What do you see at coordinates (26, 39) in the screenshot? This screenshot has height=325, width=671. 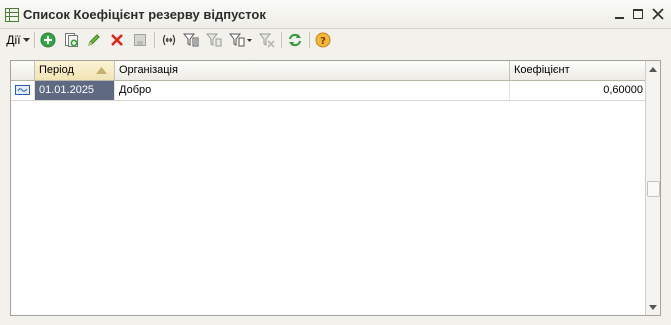 I see `chevron-down-icon` at bounding box center [26, 39].